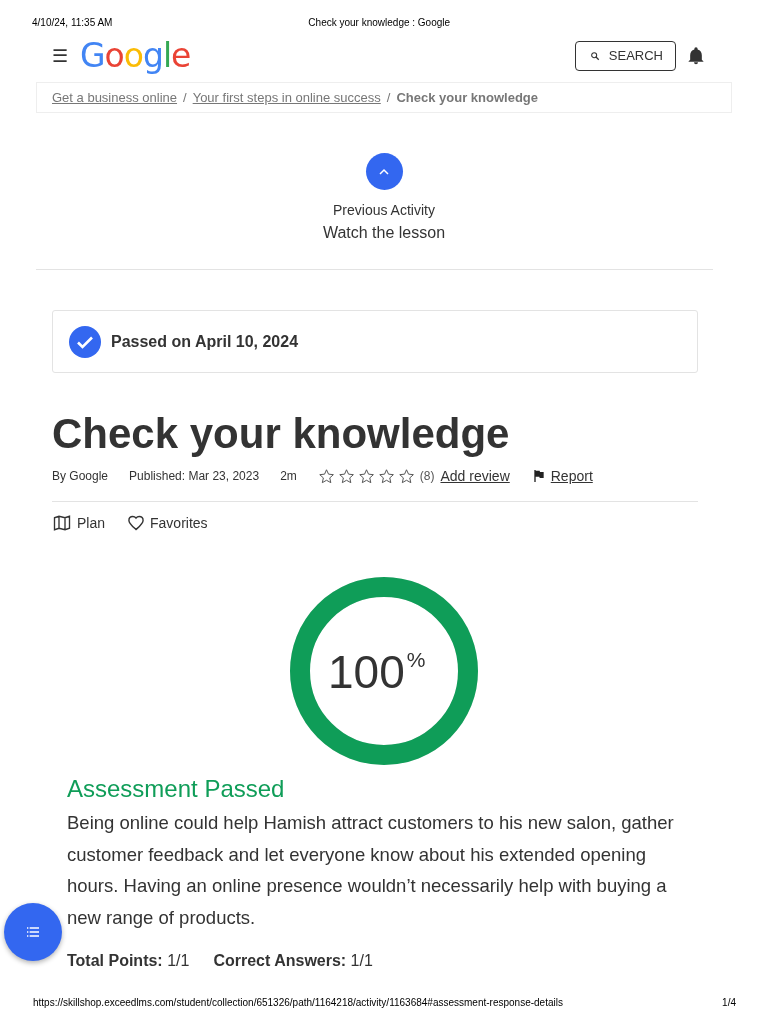 The height and width of the screenshot is (1024, 768). I want to click on result-heading: Assessment Passed, so click(176, 789).